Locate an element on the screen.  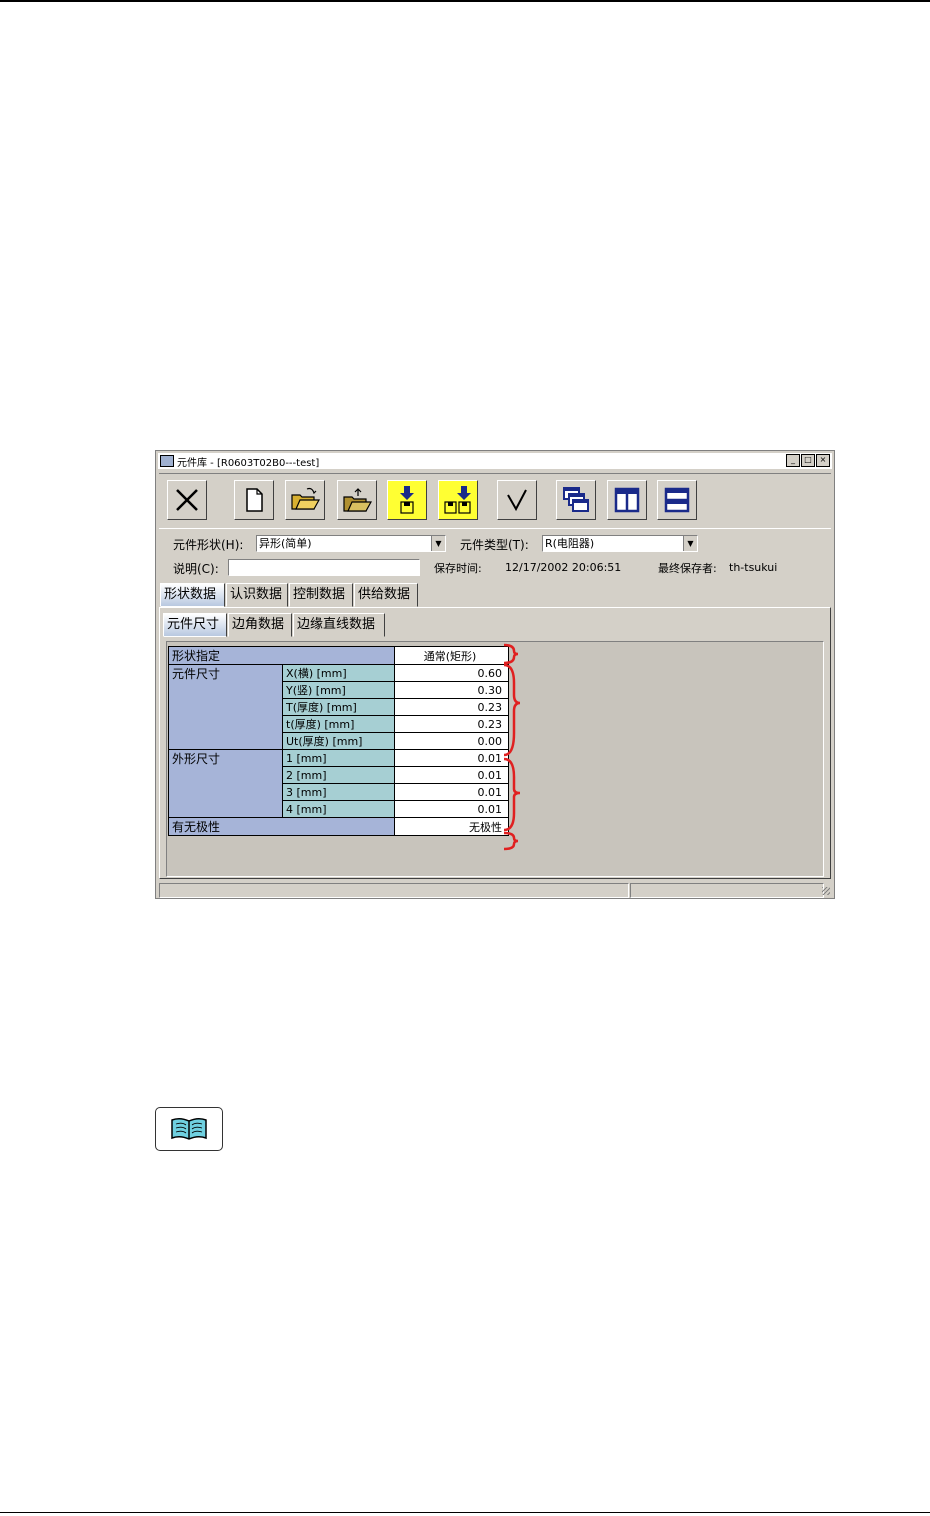
page-bottom-rule is located at coordinates (465, 1512).